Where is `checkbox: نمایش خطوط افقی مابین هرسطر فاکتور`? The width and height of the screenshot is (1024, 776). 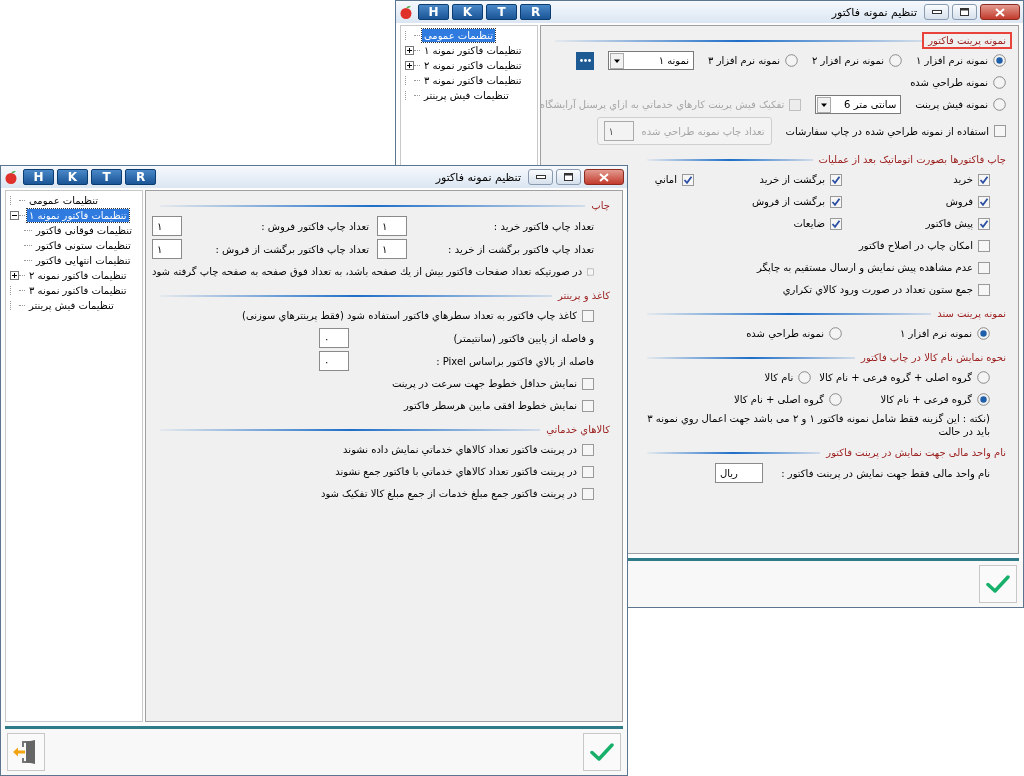
checkbox: نمایش خطوط افقی مابین هرسطر فاکتور is located at coordinates (498, 405).